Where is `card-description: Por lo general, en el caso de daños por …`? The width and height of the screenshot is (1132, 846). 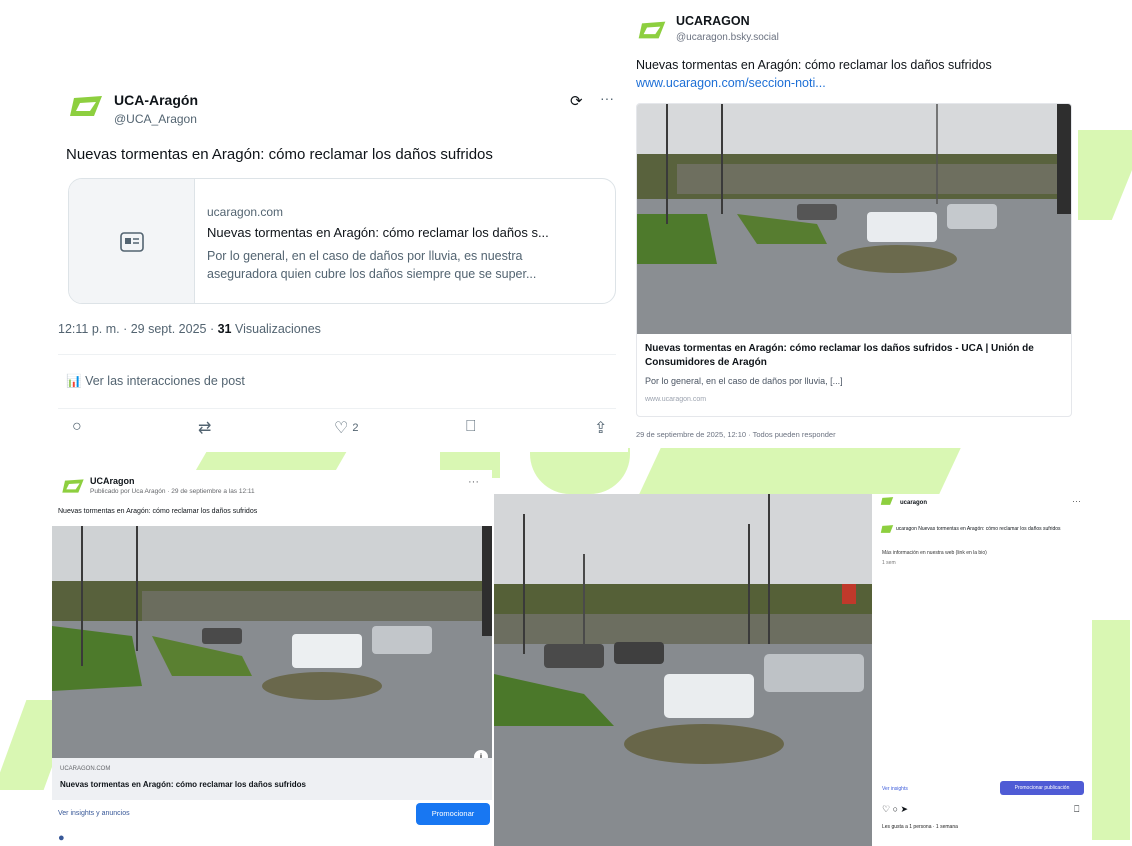
card-description: Por lo general, en el caso de daños por … is located at coordinates (744, 381).